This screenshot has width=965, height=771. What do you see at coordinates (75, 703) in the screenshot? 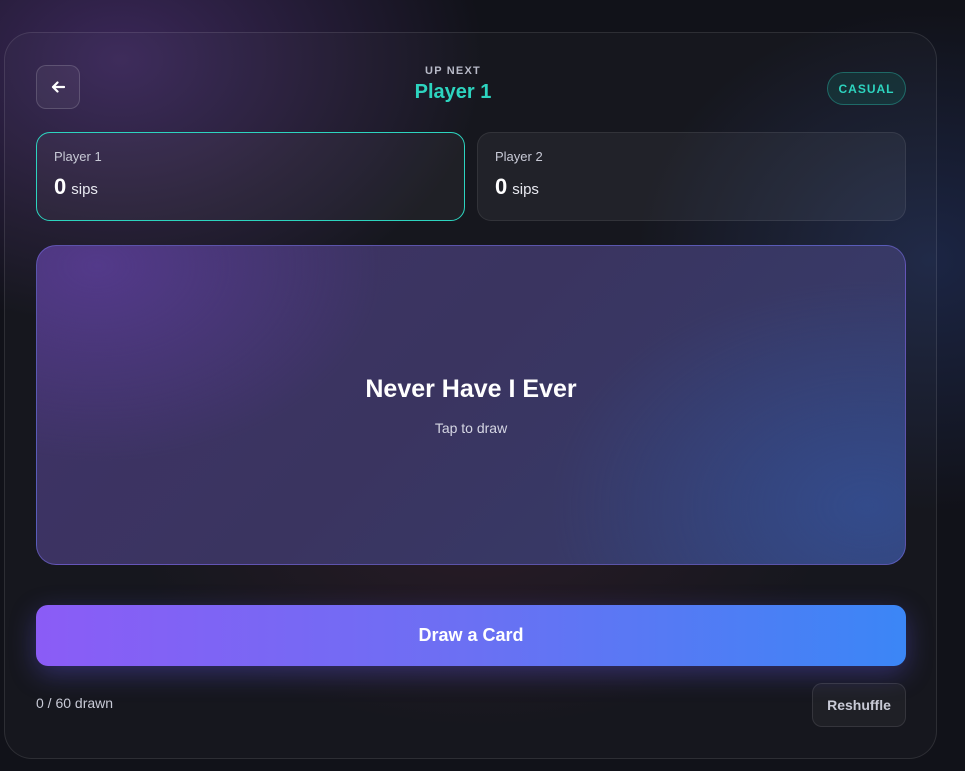
I see `drawn-count: 0 / 60 drawn` at bounding box center [75, 703].